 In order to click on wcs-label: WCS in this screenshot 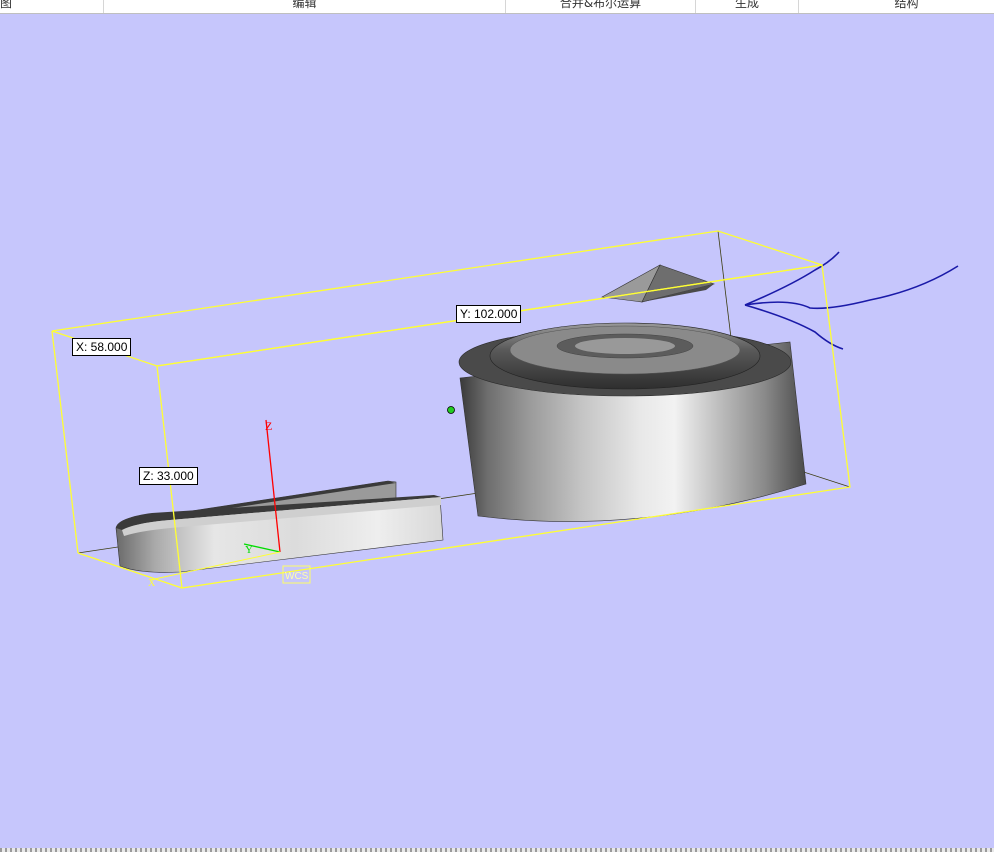, I will do `click(297, 576)`.